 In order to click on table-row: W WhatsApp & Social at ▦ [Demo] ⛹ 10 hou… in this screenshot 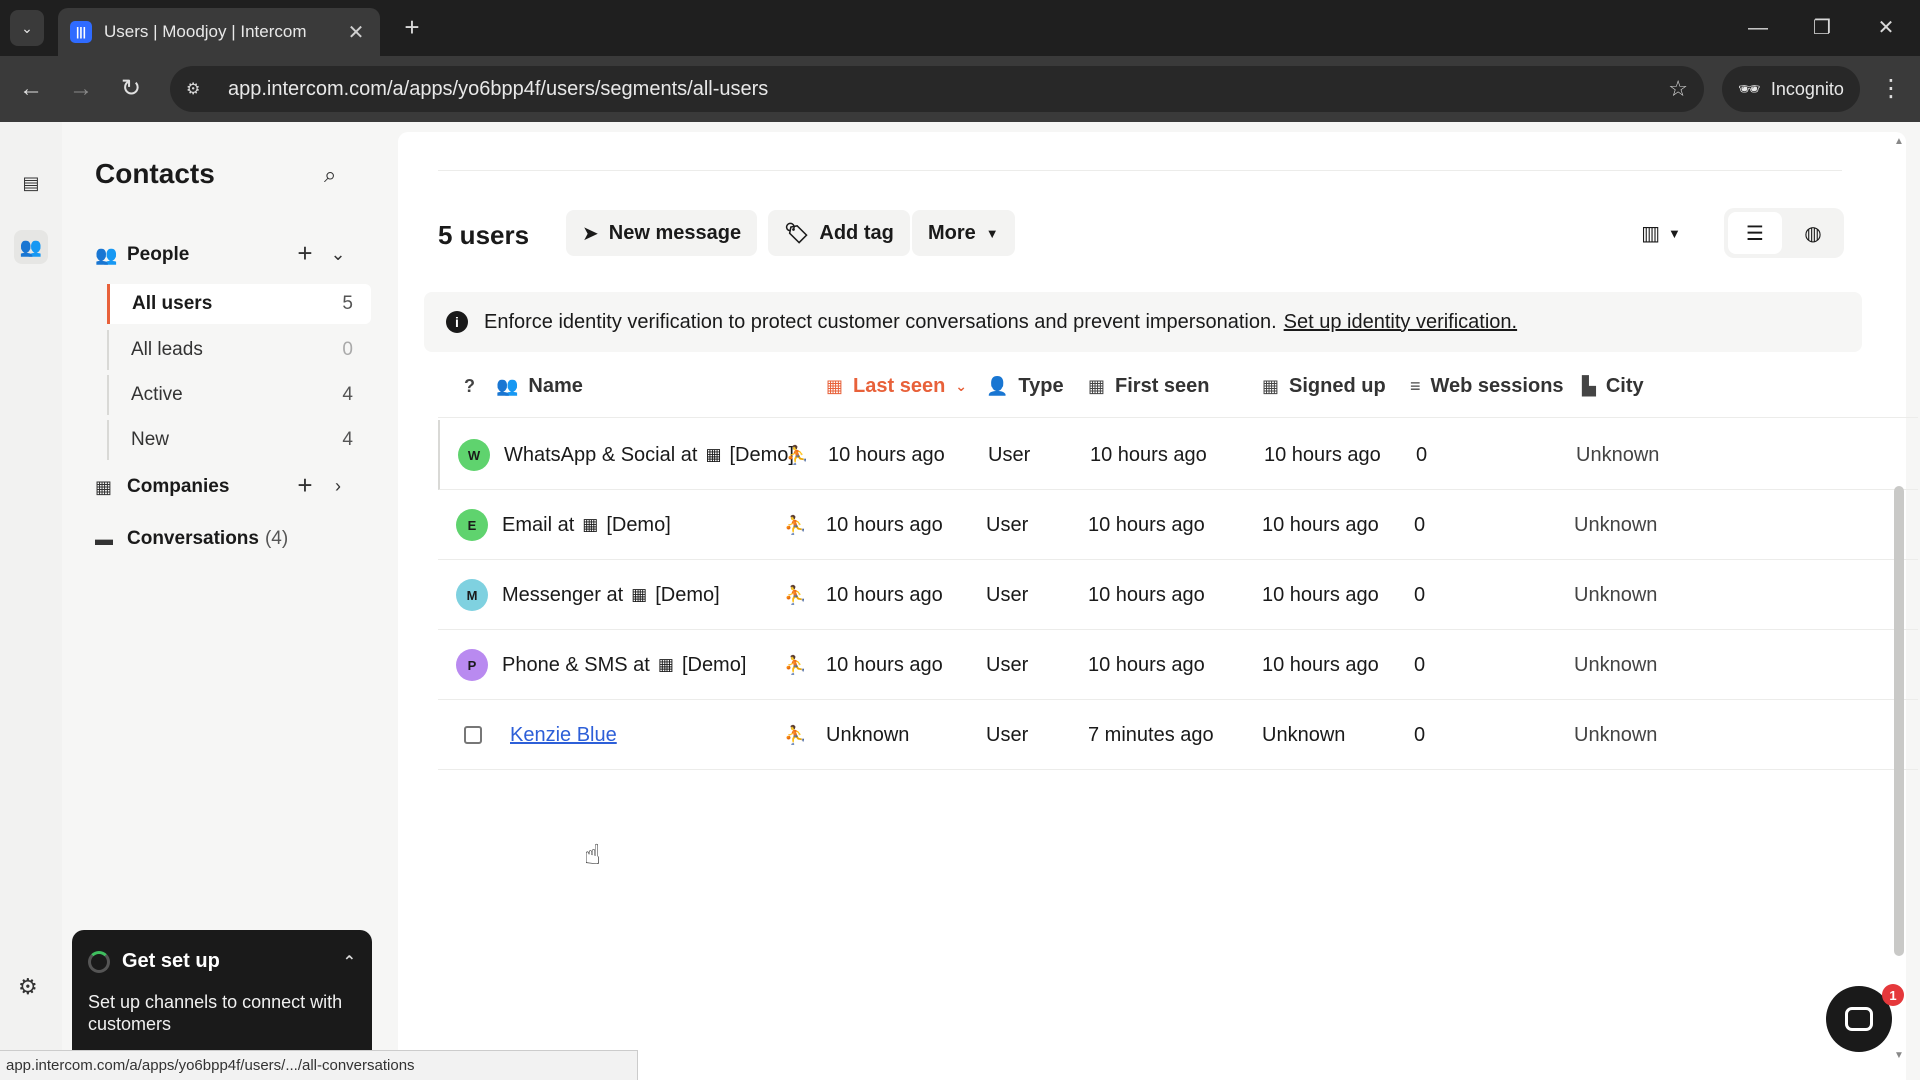, I will do `click(1178, 455)`.